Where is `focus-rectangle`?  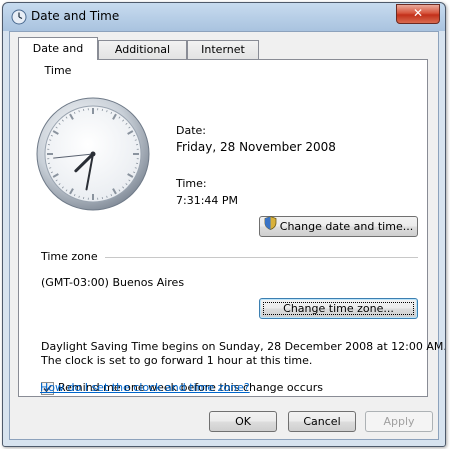 focus-rectangle is located at coordinates (338, 308).